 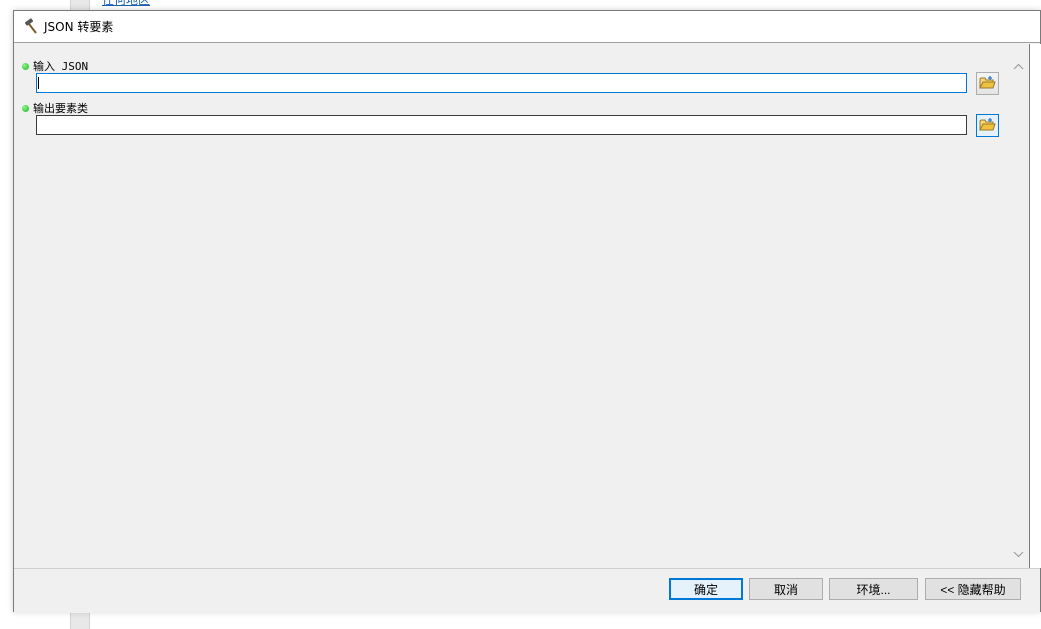 I want to click on ok-button: 确定, so click(x=706, y=589).